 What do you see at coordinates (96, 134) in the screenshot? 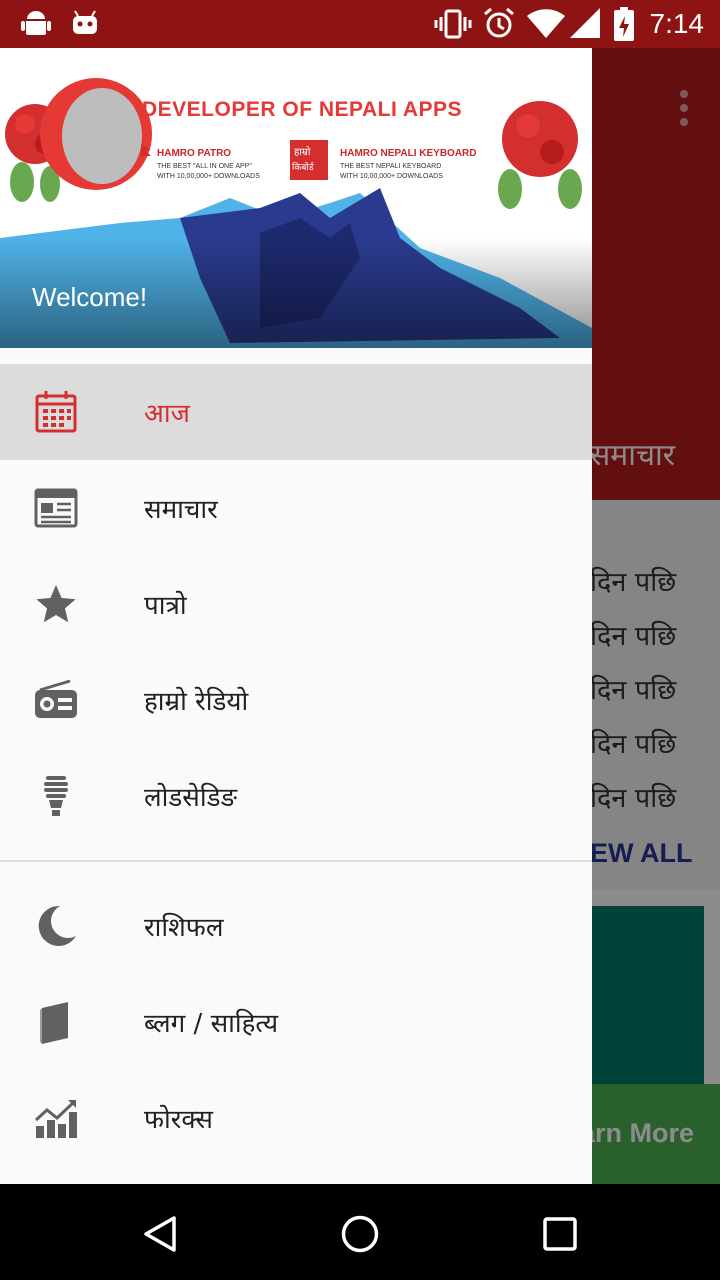
I see `avatar` at bounding box center [96, 134].